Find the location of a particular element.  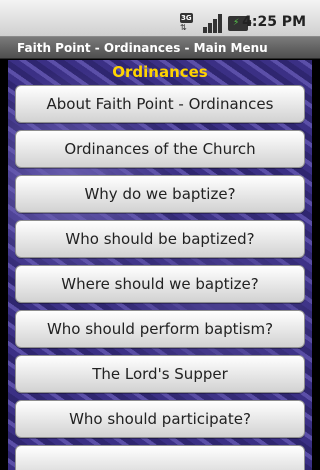

status-icons: 3G ⇅ ⚡ is located at coordinates (214, 23).